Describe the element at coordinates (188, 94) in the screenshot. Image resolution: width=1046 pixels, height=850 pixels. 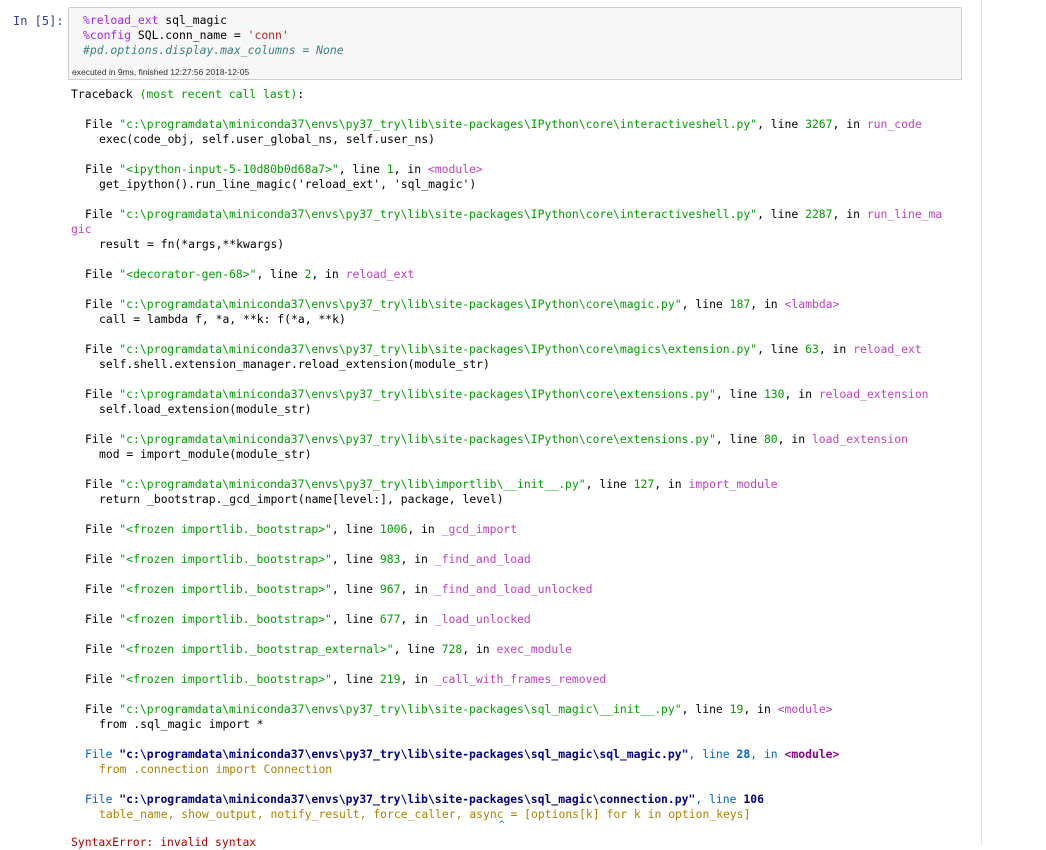
I see `traceback-header: Traceback (most recent call last):` at that location.